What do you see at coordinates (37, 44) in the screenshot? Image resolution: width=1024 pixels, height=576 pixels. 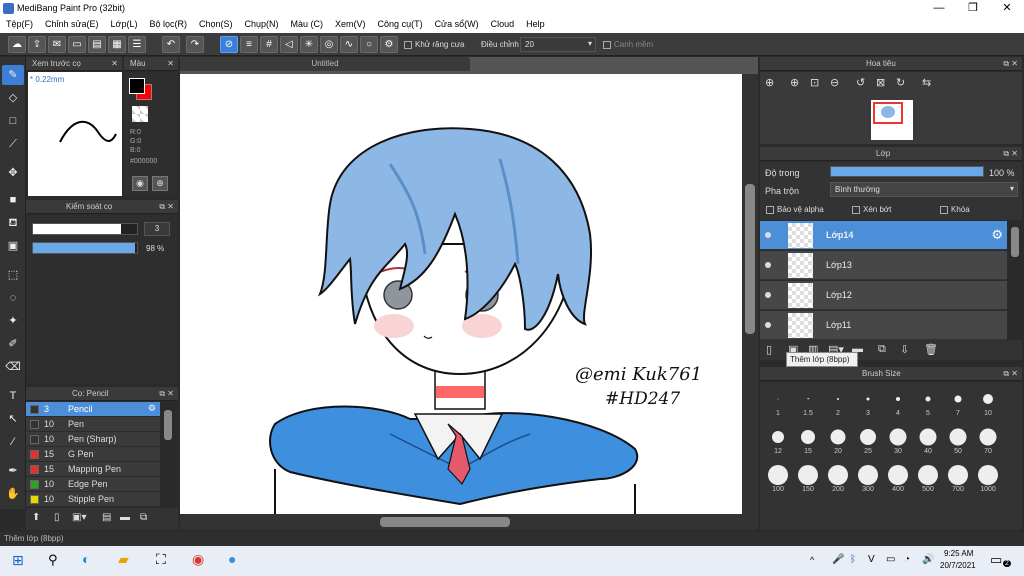 I see `upload-icon: ⇪` at bounding box center [37, 44].